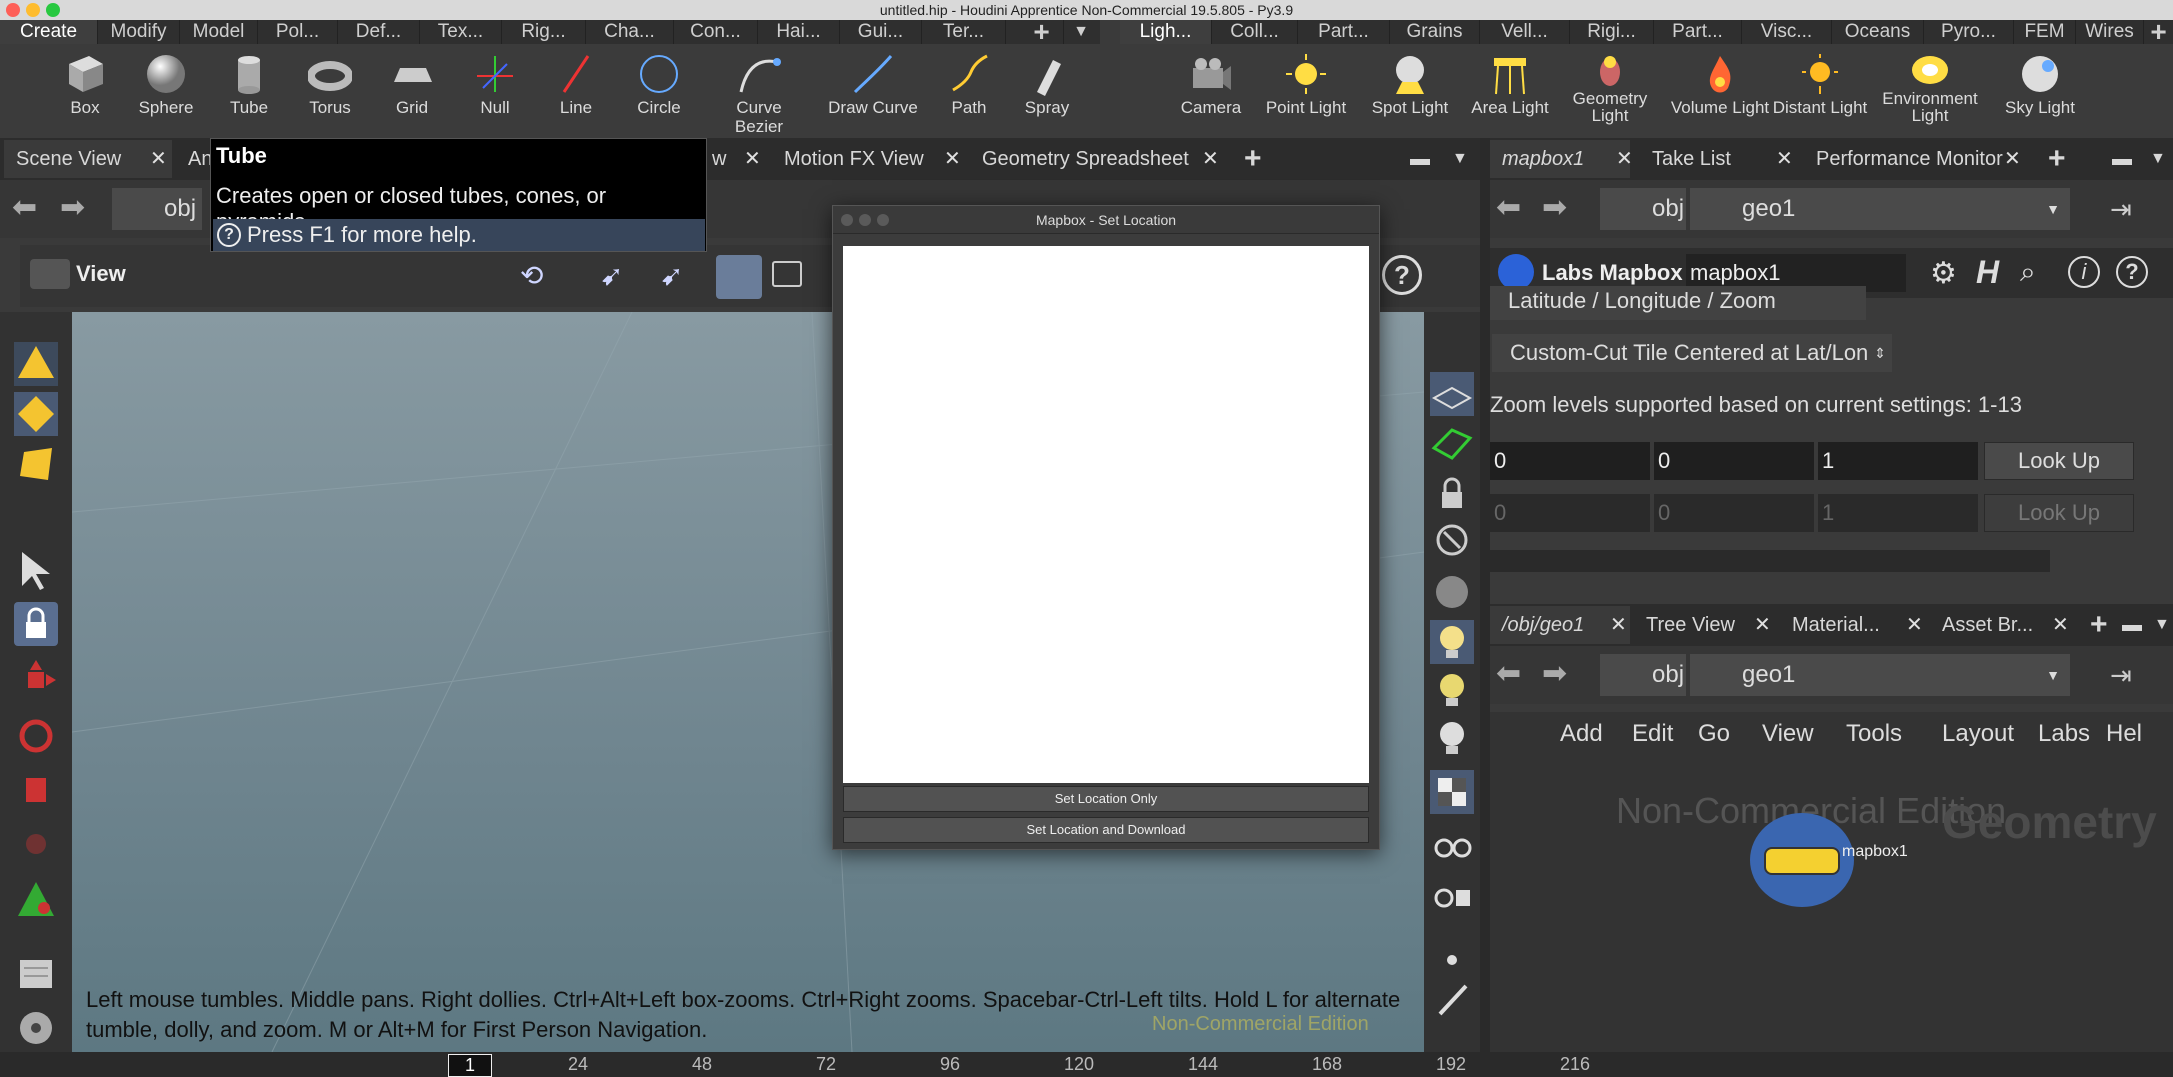  What do you see at coordinates (1106, 514) in the screenshot?
I see `map-webview` at bounding box center [1106, 514].